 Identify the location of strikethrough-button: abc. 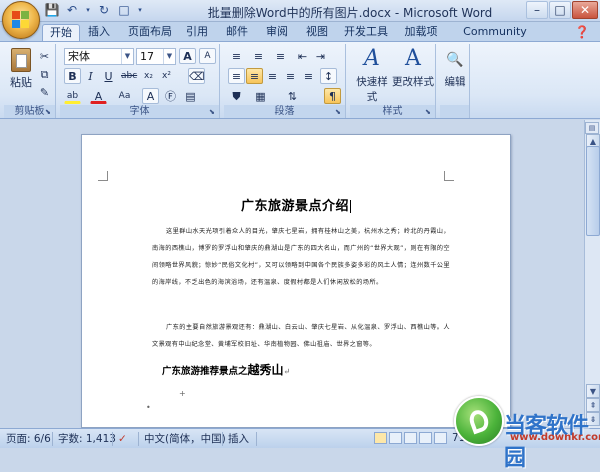
(128, 76).